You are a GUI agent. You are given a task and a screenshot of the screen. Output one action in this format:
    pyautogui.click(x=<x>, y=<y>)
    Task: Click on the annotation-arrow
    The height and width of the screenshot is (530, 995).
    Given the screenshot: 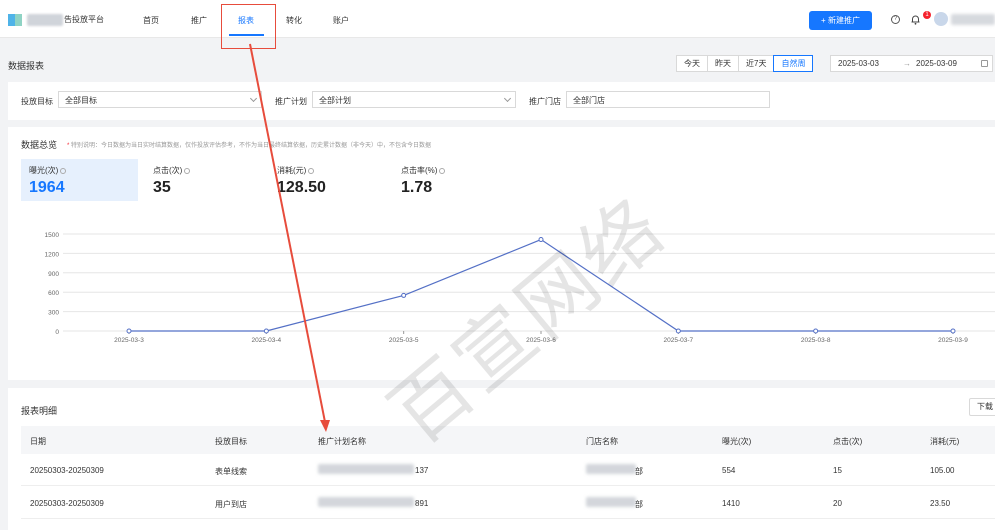 What is the action you would take?
    pyautogui.click(x=289, y=237)
    